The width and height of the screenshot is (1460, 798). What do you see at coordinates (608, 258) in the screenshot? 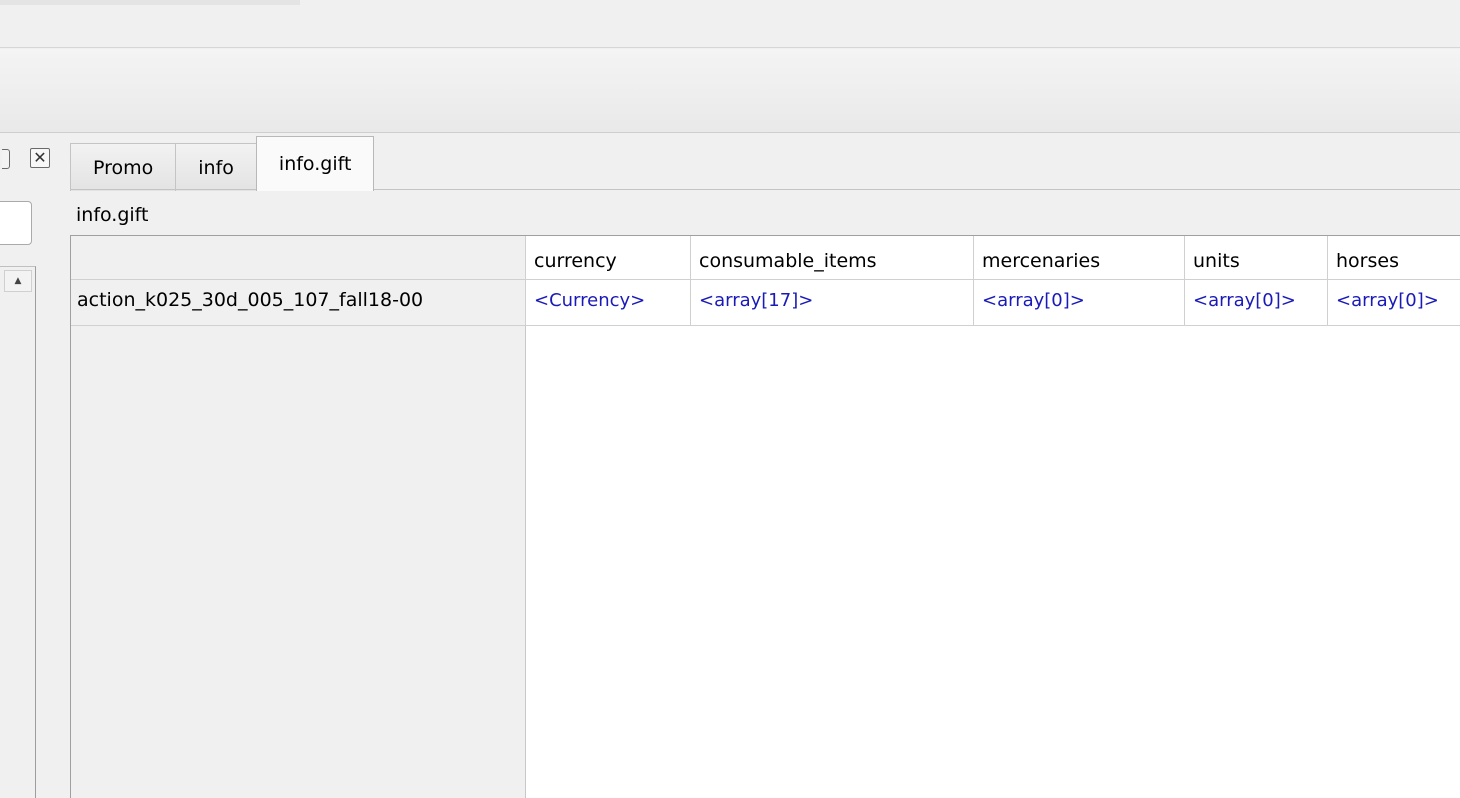
I see `column-header-currency: currency` at bounding box center [608, 258].